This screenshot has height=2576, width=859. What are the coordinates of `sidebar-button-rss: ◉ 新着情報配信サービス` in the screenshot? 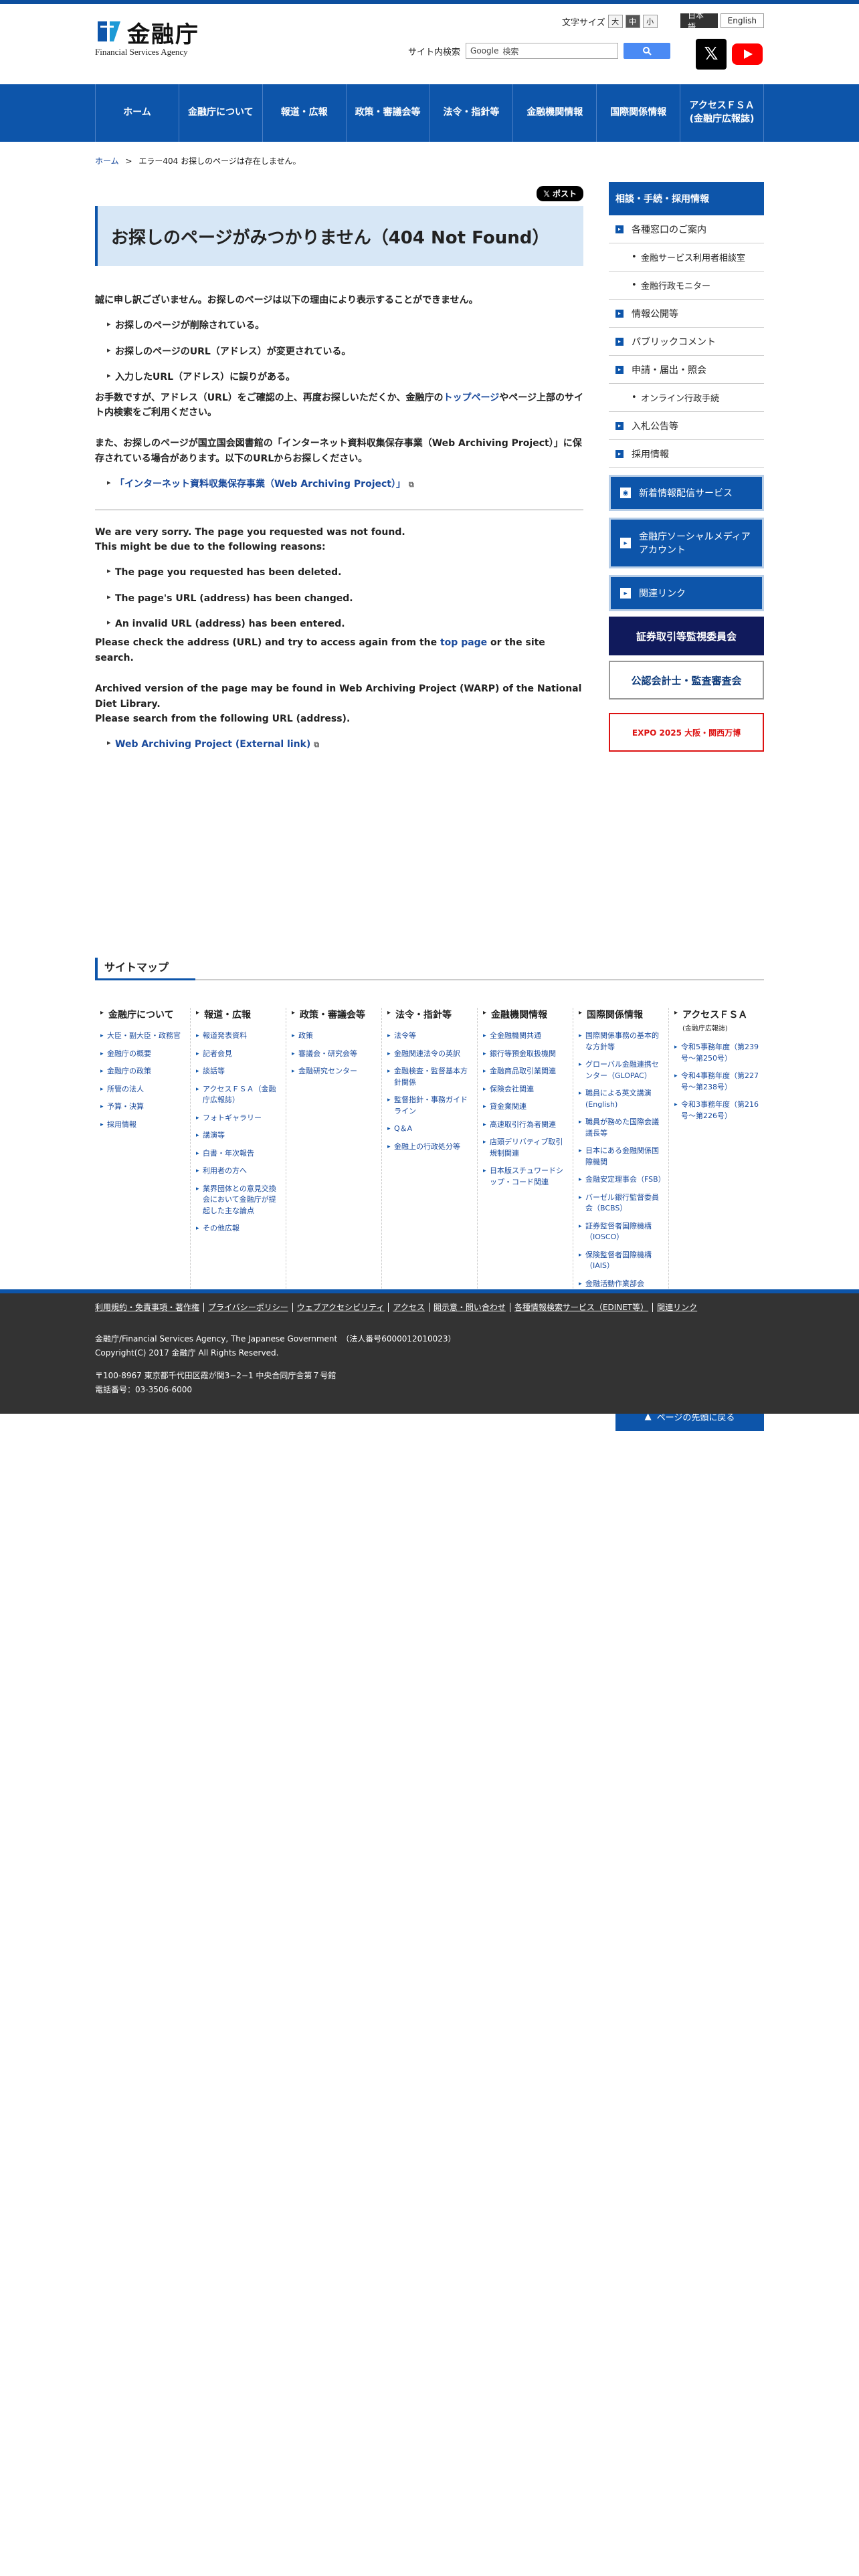 It's located at (686, 493).